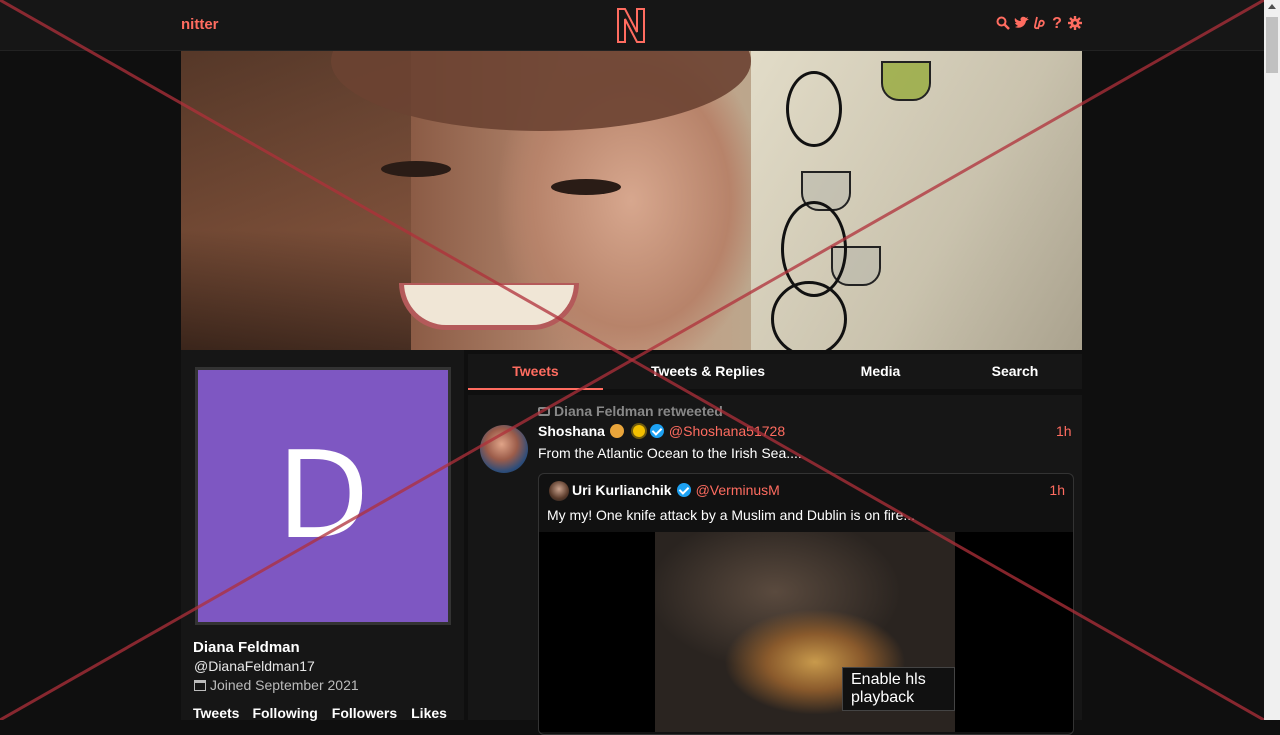 Image resolution: width=1280 pixels, height=735 pixels. Describe the element at coordinates (200, 24) in the screenshot. I see `brand-link: nitter` at that location.